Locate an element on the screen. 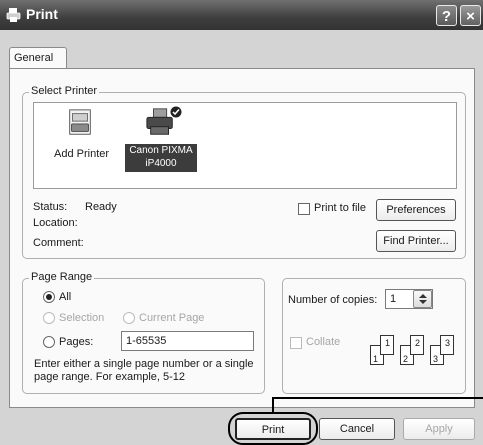 This screenshot has width=483, height=445. add-printer-label: Add Printer is located at coordinates (82, 154).